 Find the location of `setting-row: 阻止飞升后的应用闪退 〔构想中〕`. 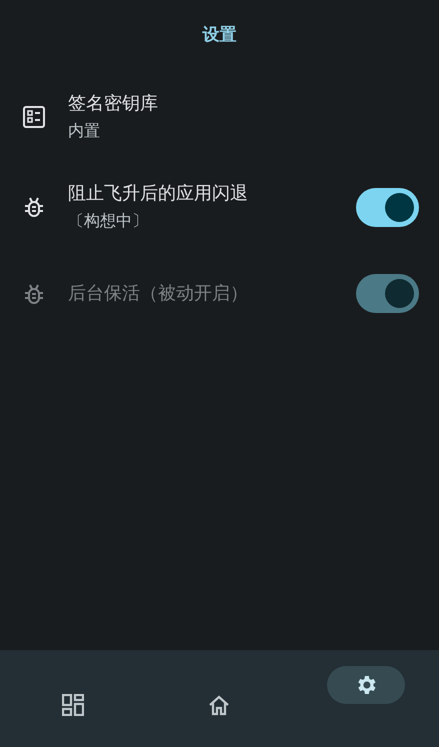

setting-row: 阻止飞升后的应用闪退 〔构想中〕 is located at coordinates (219, 207).